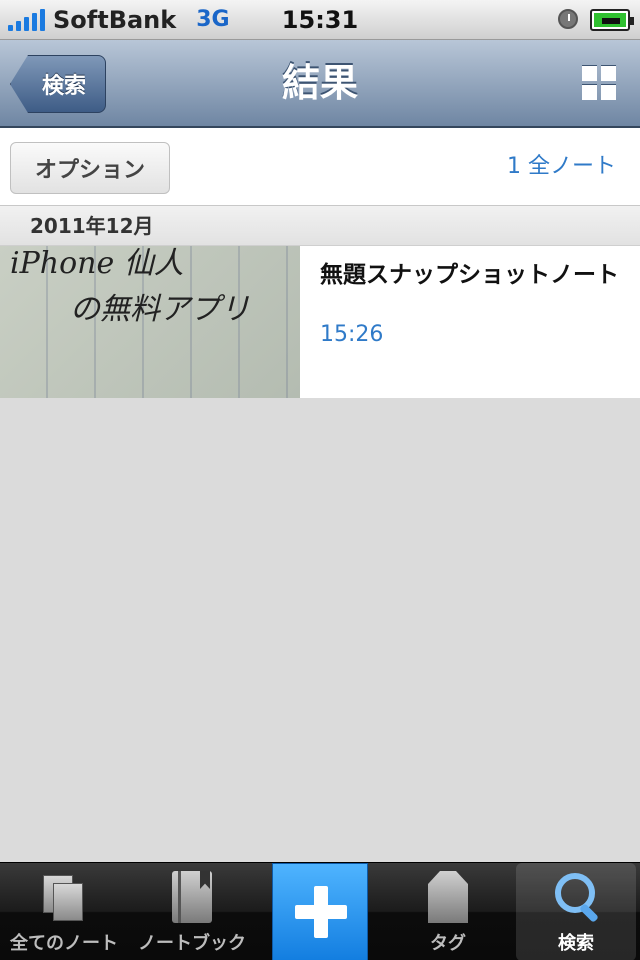 Image resolution: width=640 pixels, height=960 pixels. Describe the element at coordinates (561, 166) in the screenshot. I see `note-count: 1 全ノート` at that location.